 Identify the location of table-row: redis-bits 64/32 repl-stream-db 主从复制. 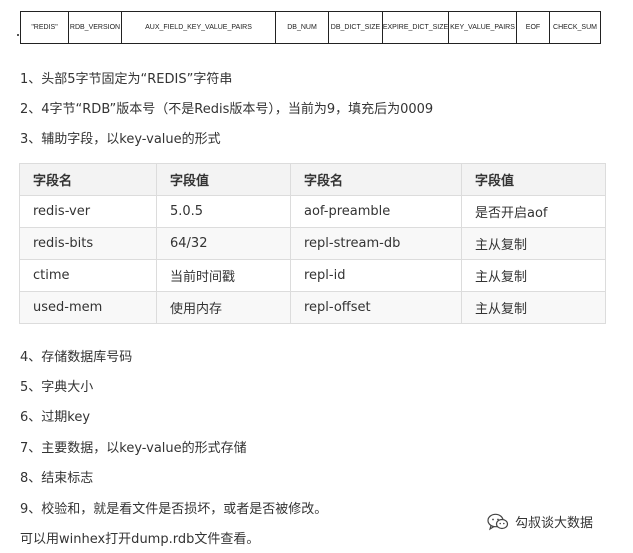
(312, 243).